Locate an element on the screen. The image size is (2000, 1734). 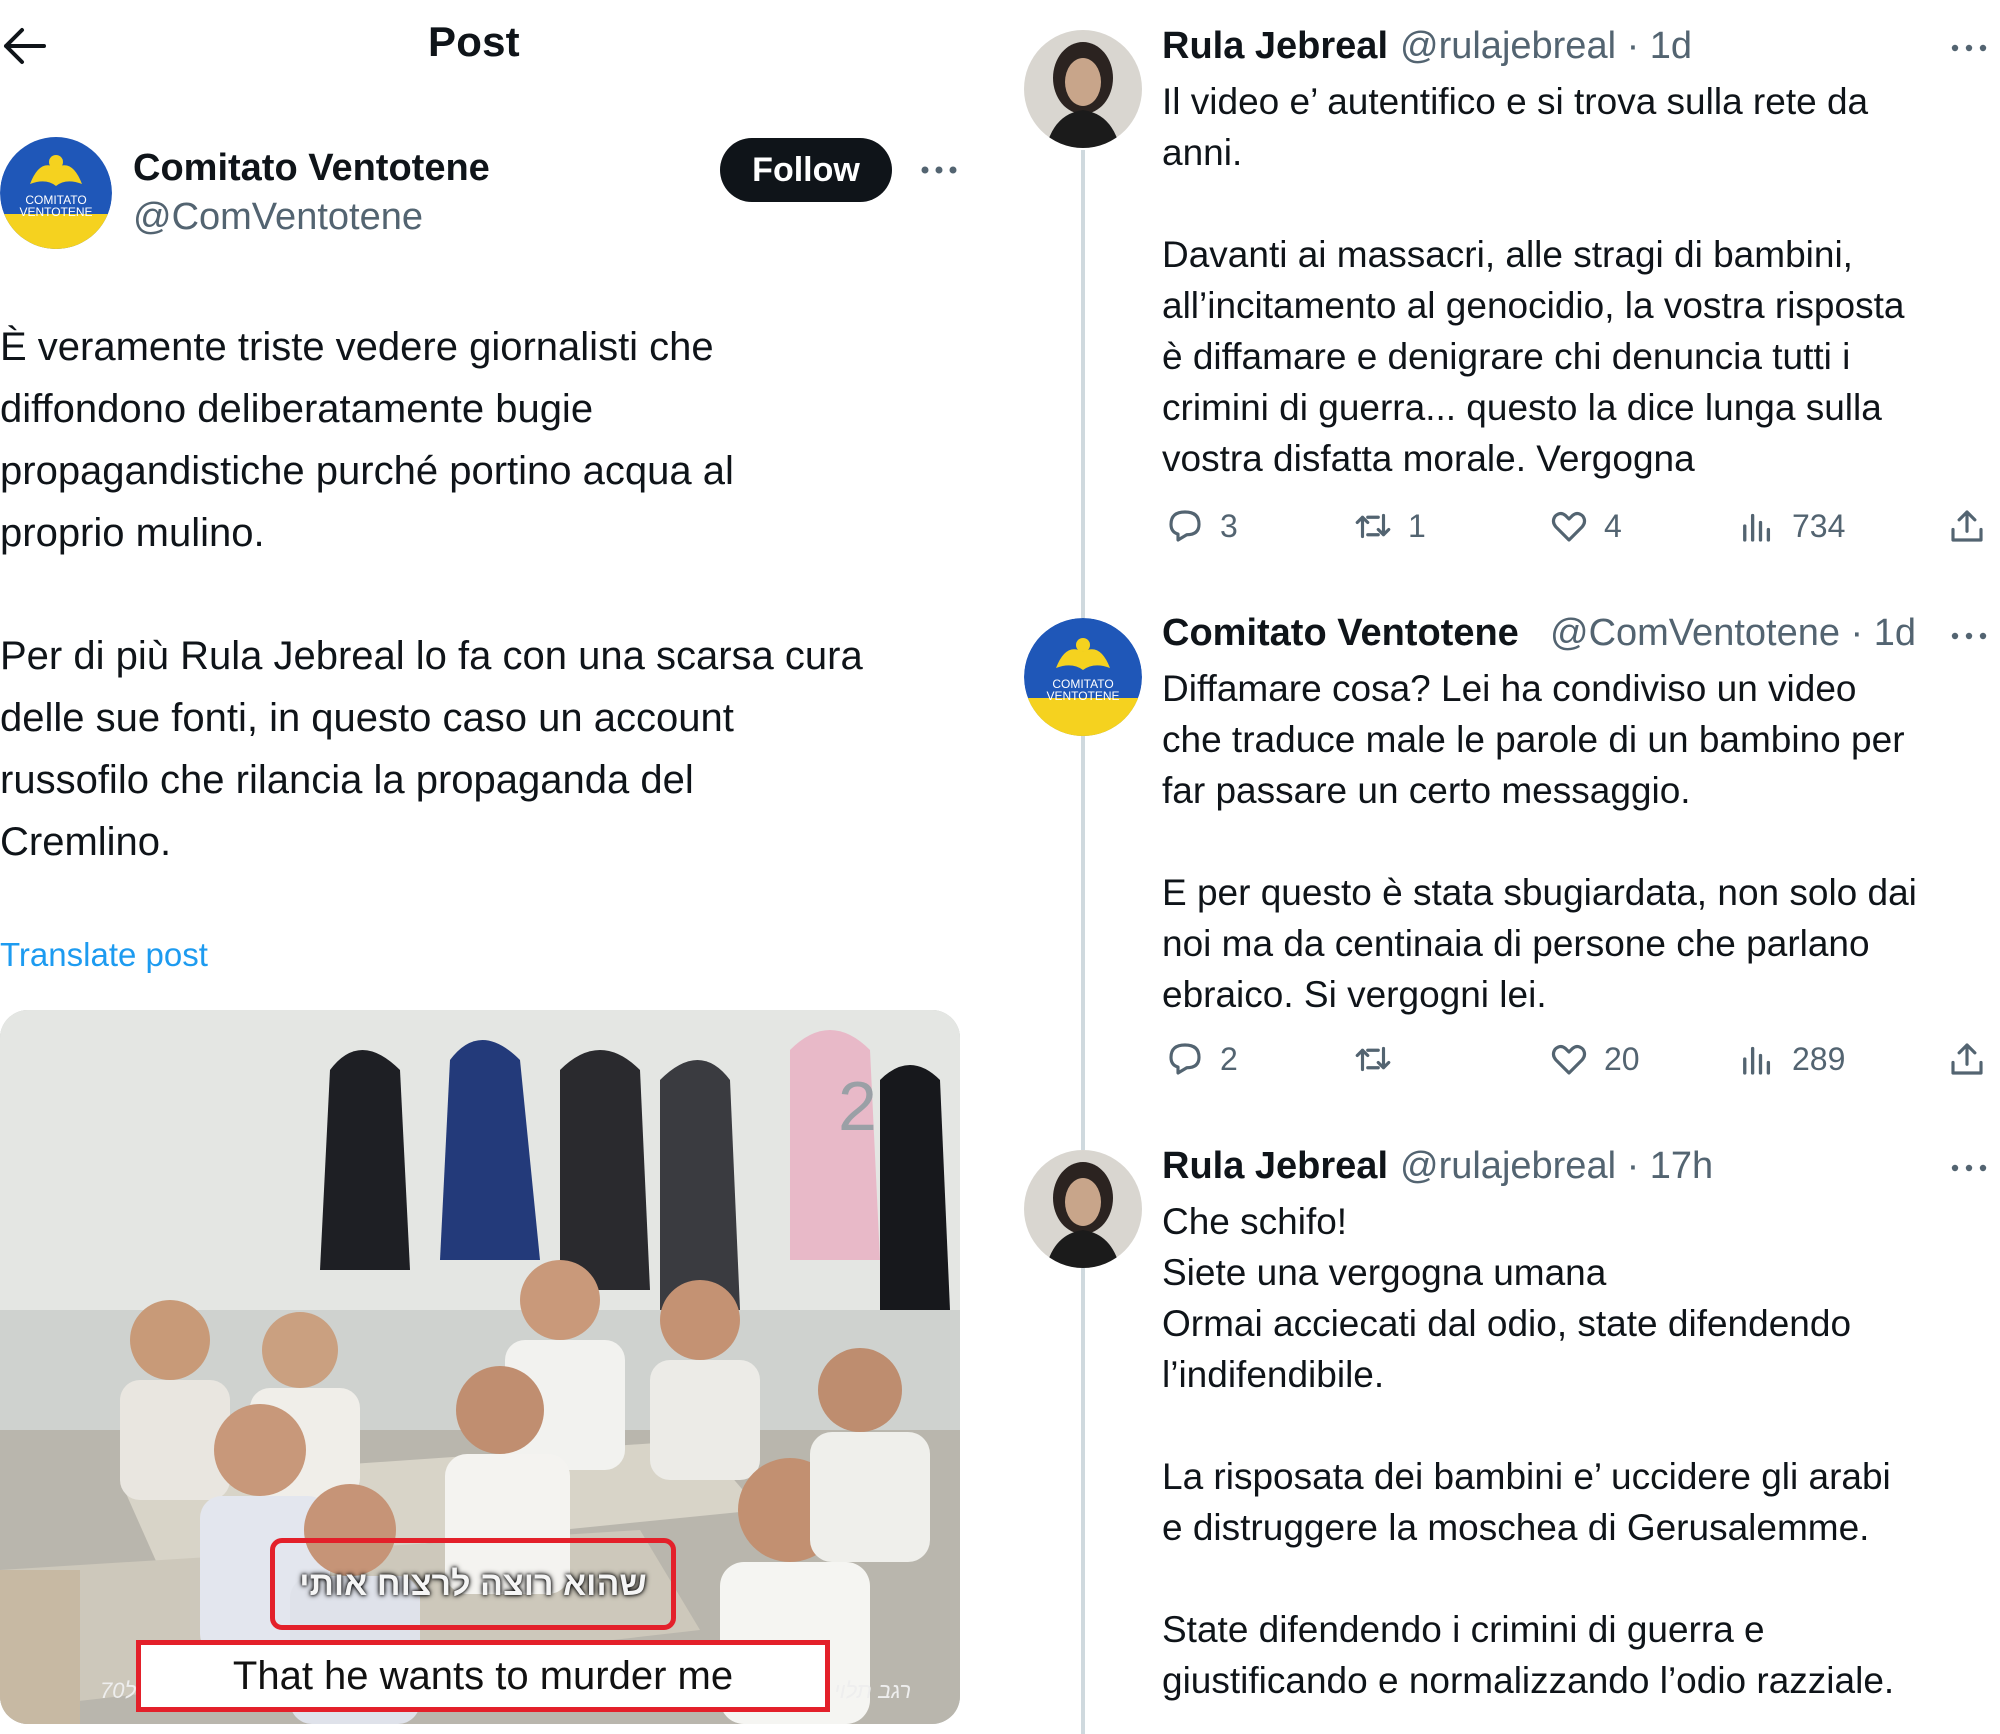
back-arrow-icon is located at coordinates (25, 46).